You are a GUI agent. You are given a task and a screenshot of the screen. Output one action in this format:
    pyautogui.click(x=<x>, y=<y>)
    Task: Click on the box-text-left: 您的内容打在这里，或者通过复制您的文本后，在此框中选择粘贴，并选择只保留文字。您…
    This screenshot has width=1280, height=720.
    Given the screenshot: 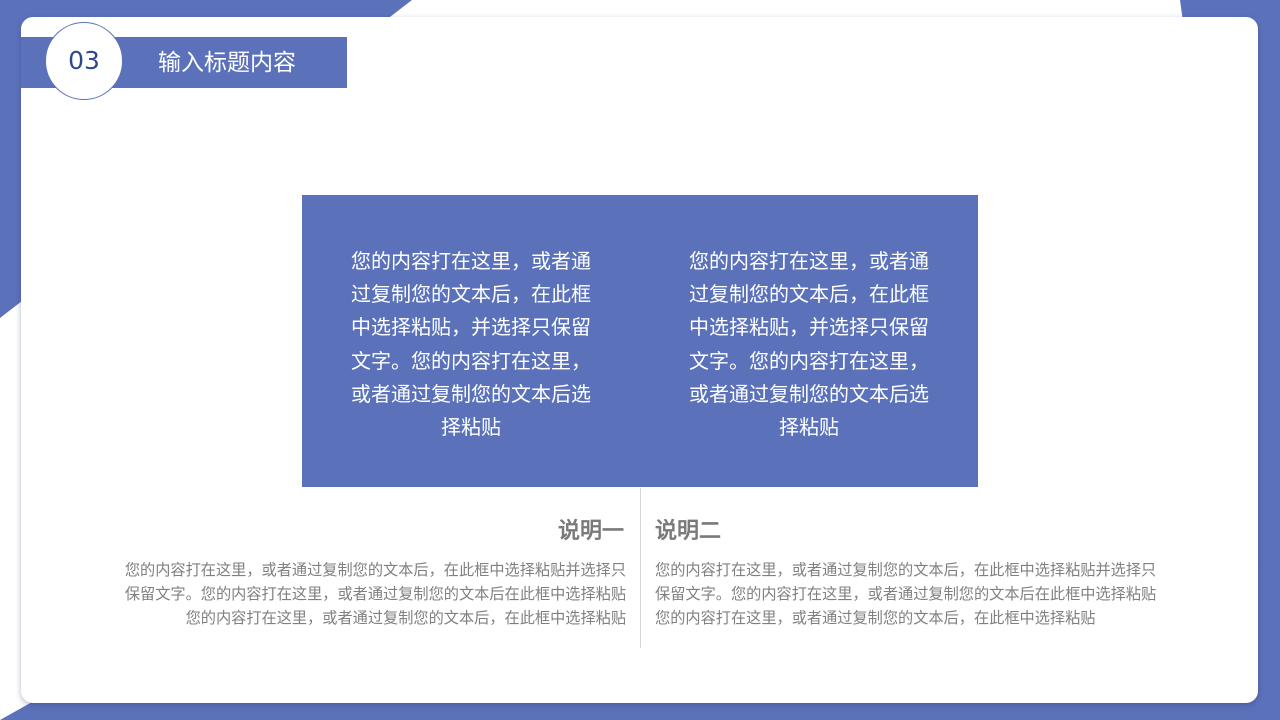 What is the action you would take?
    pyautogui.click(x=471, y=344)
    